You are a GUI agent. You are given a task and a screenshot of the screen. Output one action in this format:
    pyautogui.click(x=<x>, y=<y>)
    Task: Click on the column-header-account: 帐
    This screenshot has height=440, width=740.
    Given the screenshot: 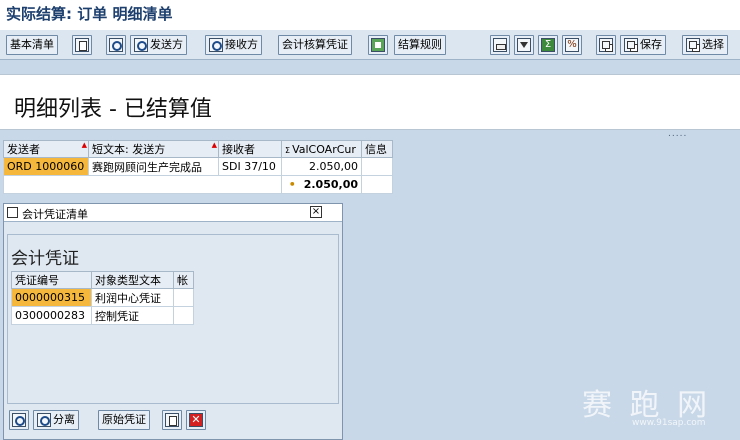 What is the action you would take?
    pyautogui.click(x=183, y=280)
    